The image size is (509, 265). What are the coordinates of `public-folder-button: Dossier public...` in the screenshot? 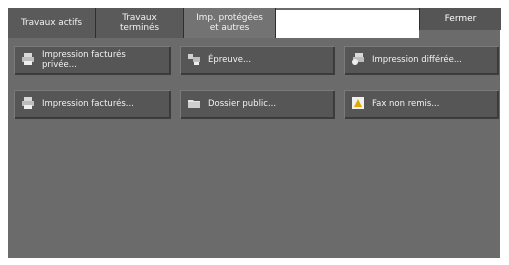 It's located at (257, 104).